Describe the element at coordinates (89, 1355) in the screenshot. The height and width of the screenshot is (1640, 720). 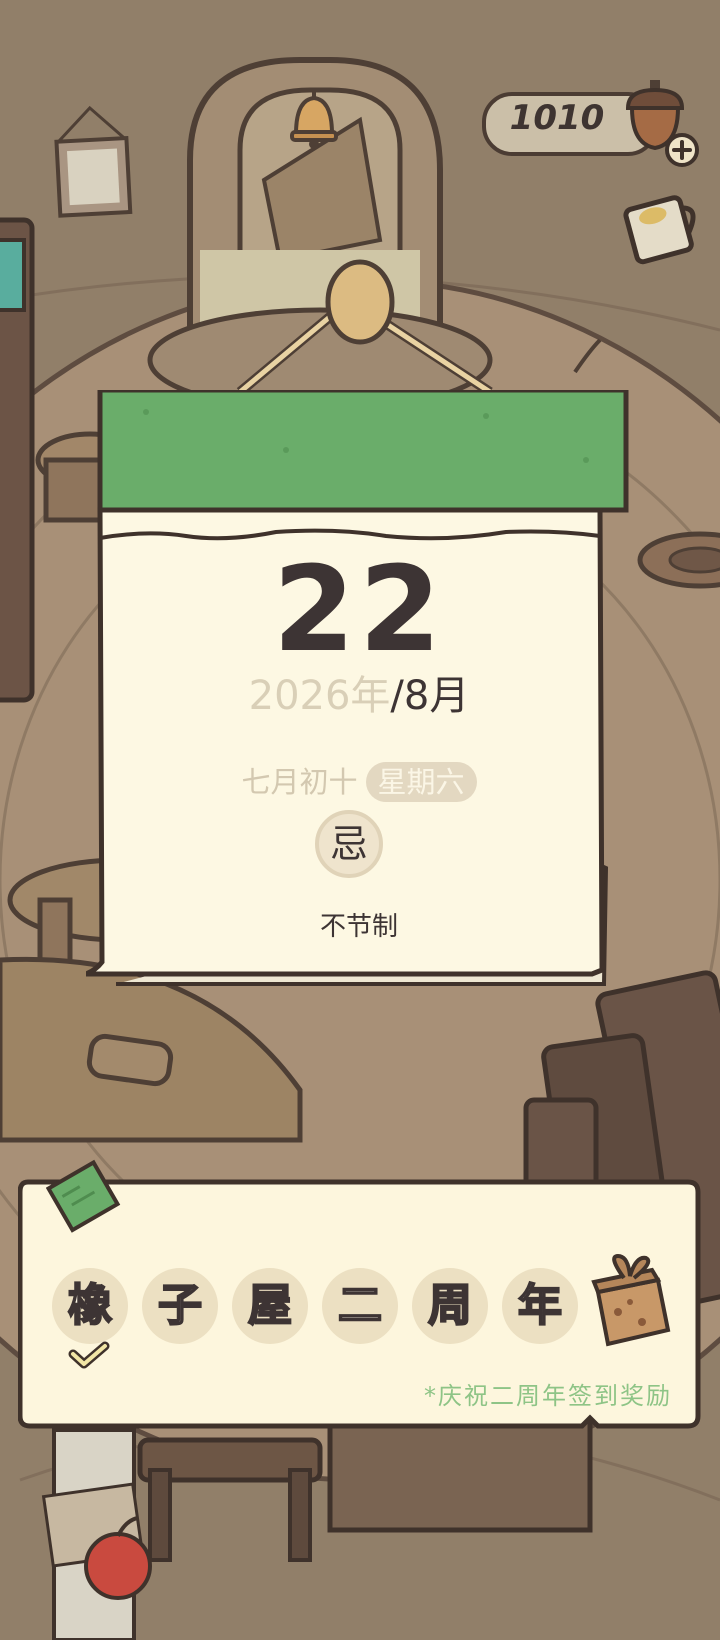
I see `checkmark-icon` at that location.